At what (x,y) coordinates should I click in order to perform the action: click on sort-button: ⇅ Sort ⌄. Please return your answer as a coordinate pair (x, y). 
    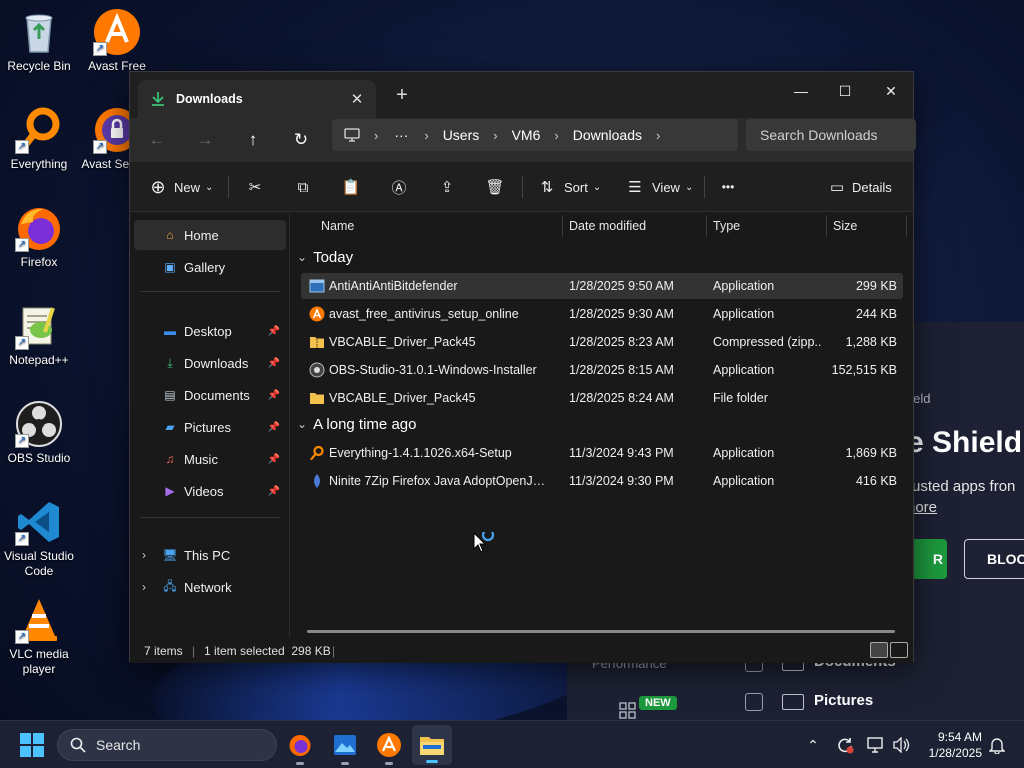
    Looking at the image, I should click on (568, 187).